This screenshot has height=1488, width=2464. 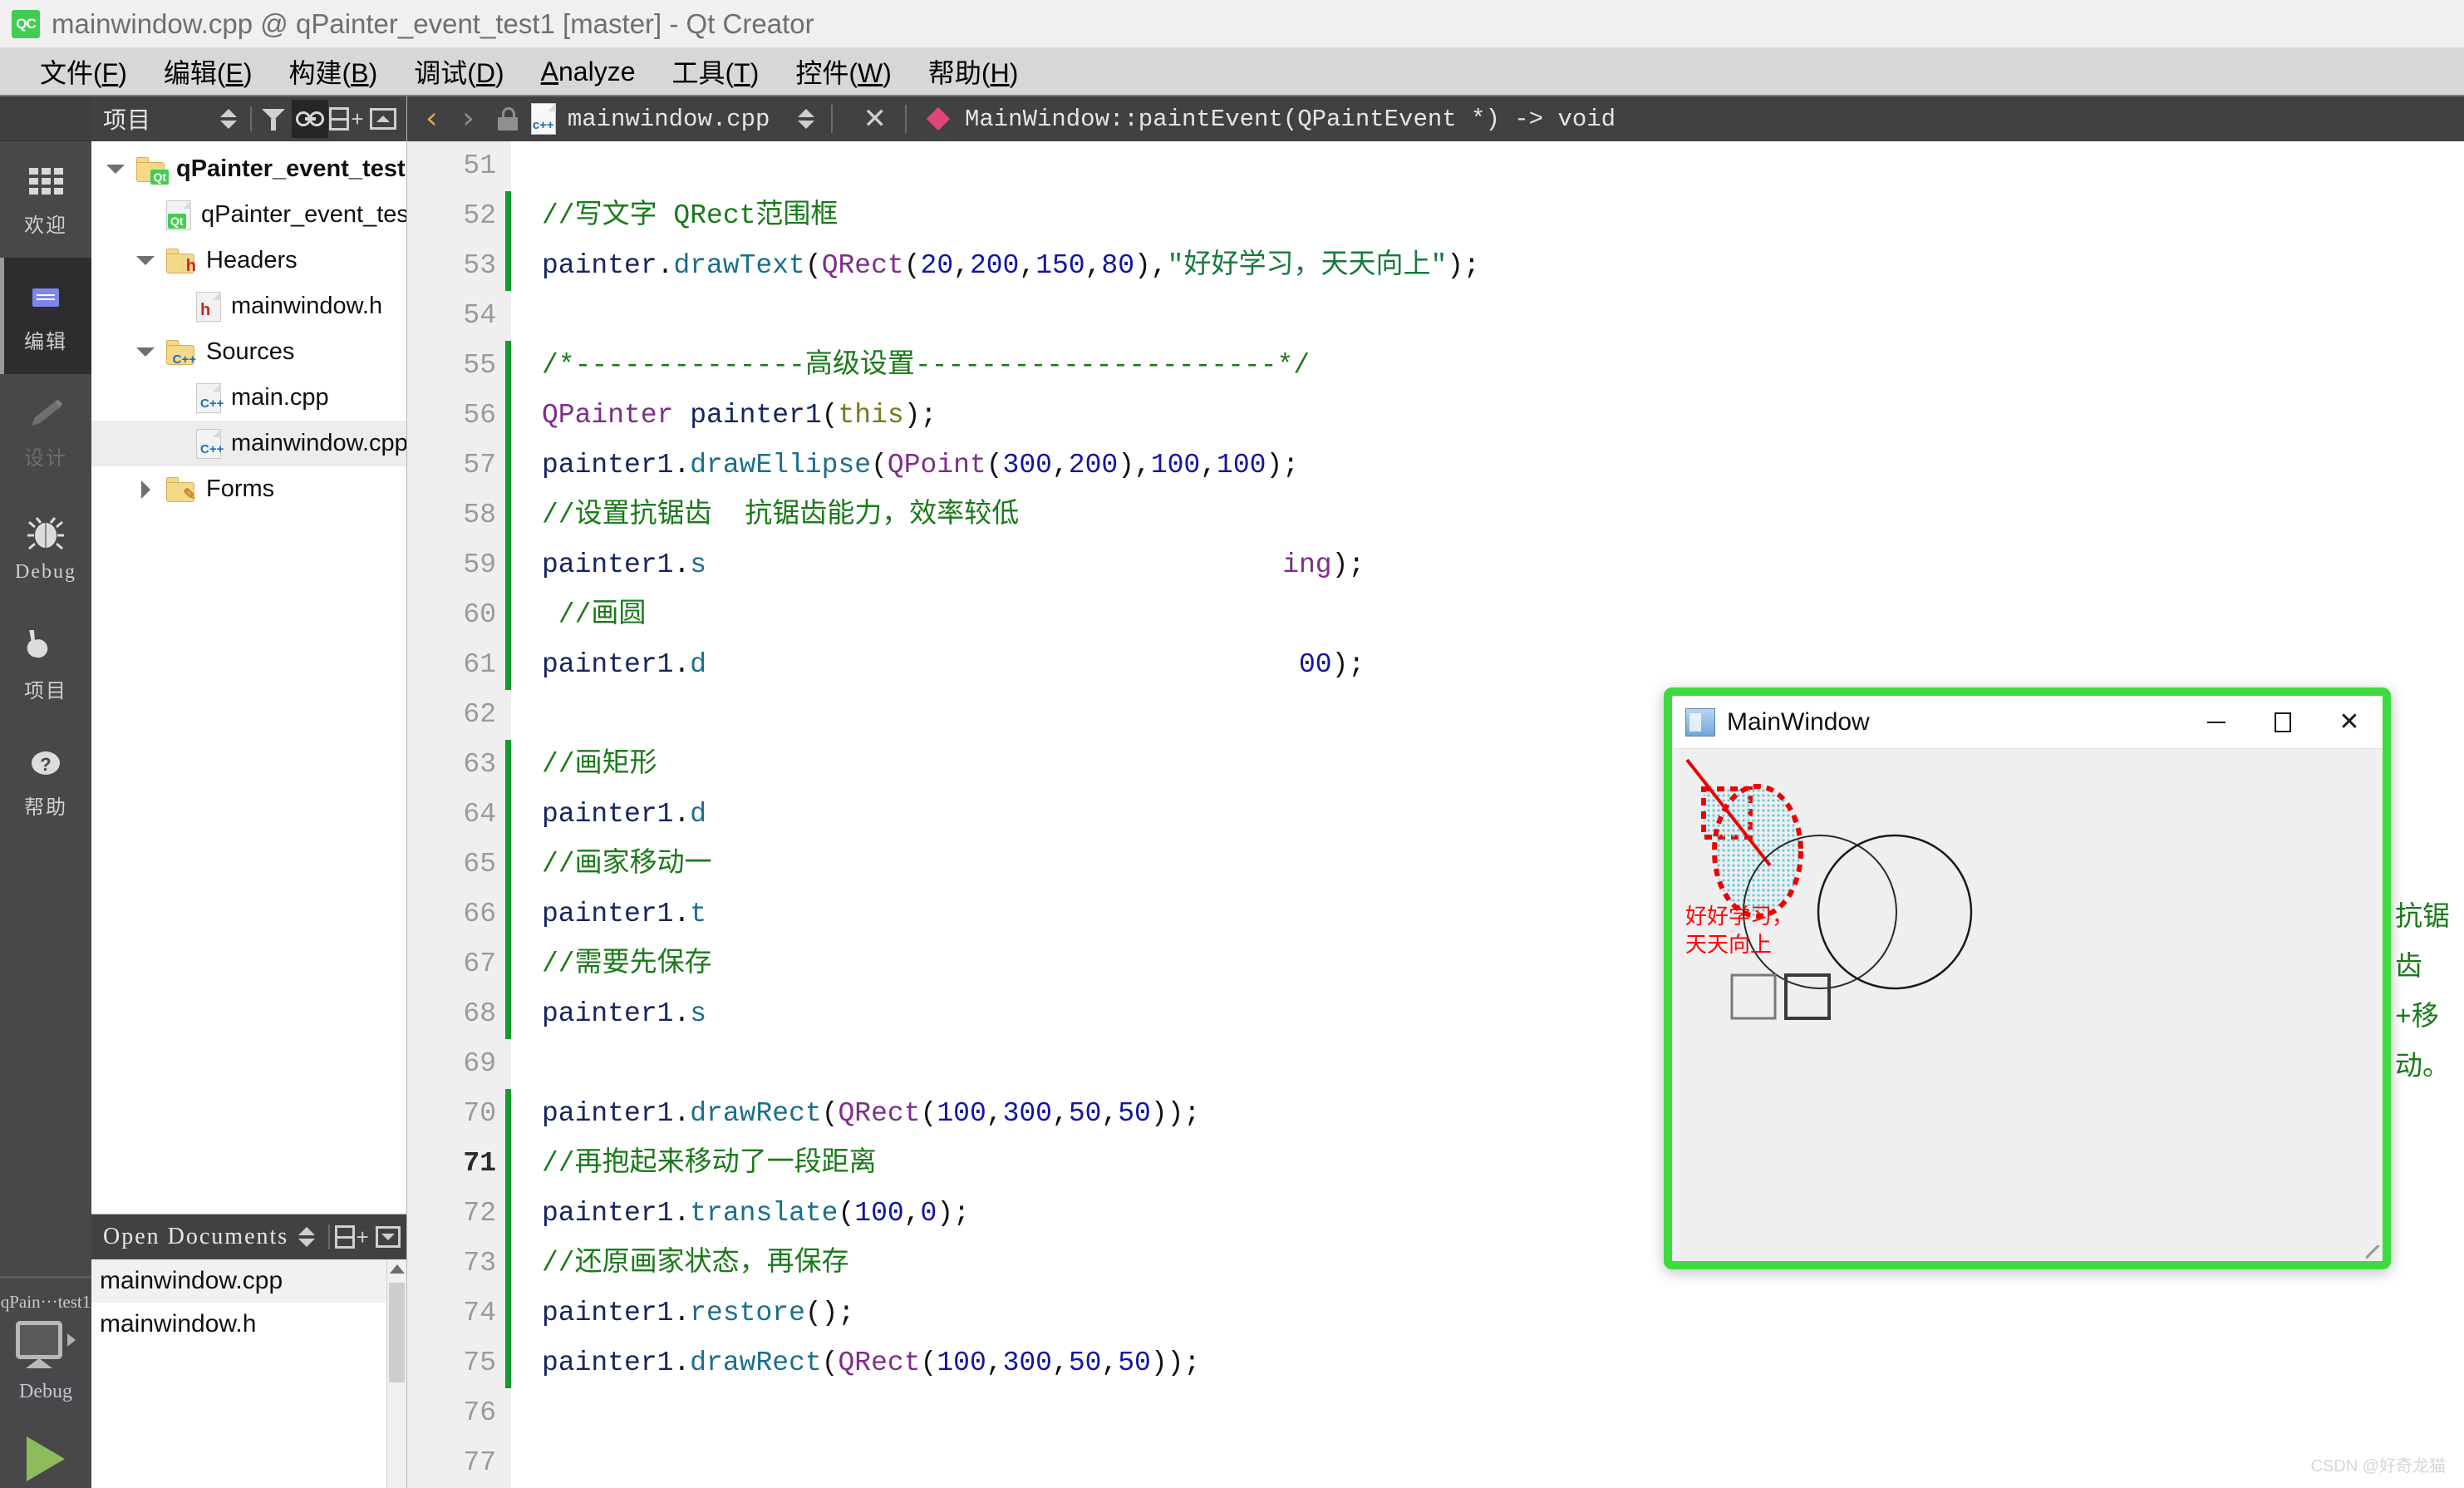 I want to click on code-token: s, so click(x=698, y=1013).